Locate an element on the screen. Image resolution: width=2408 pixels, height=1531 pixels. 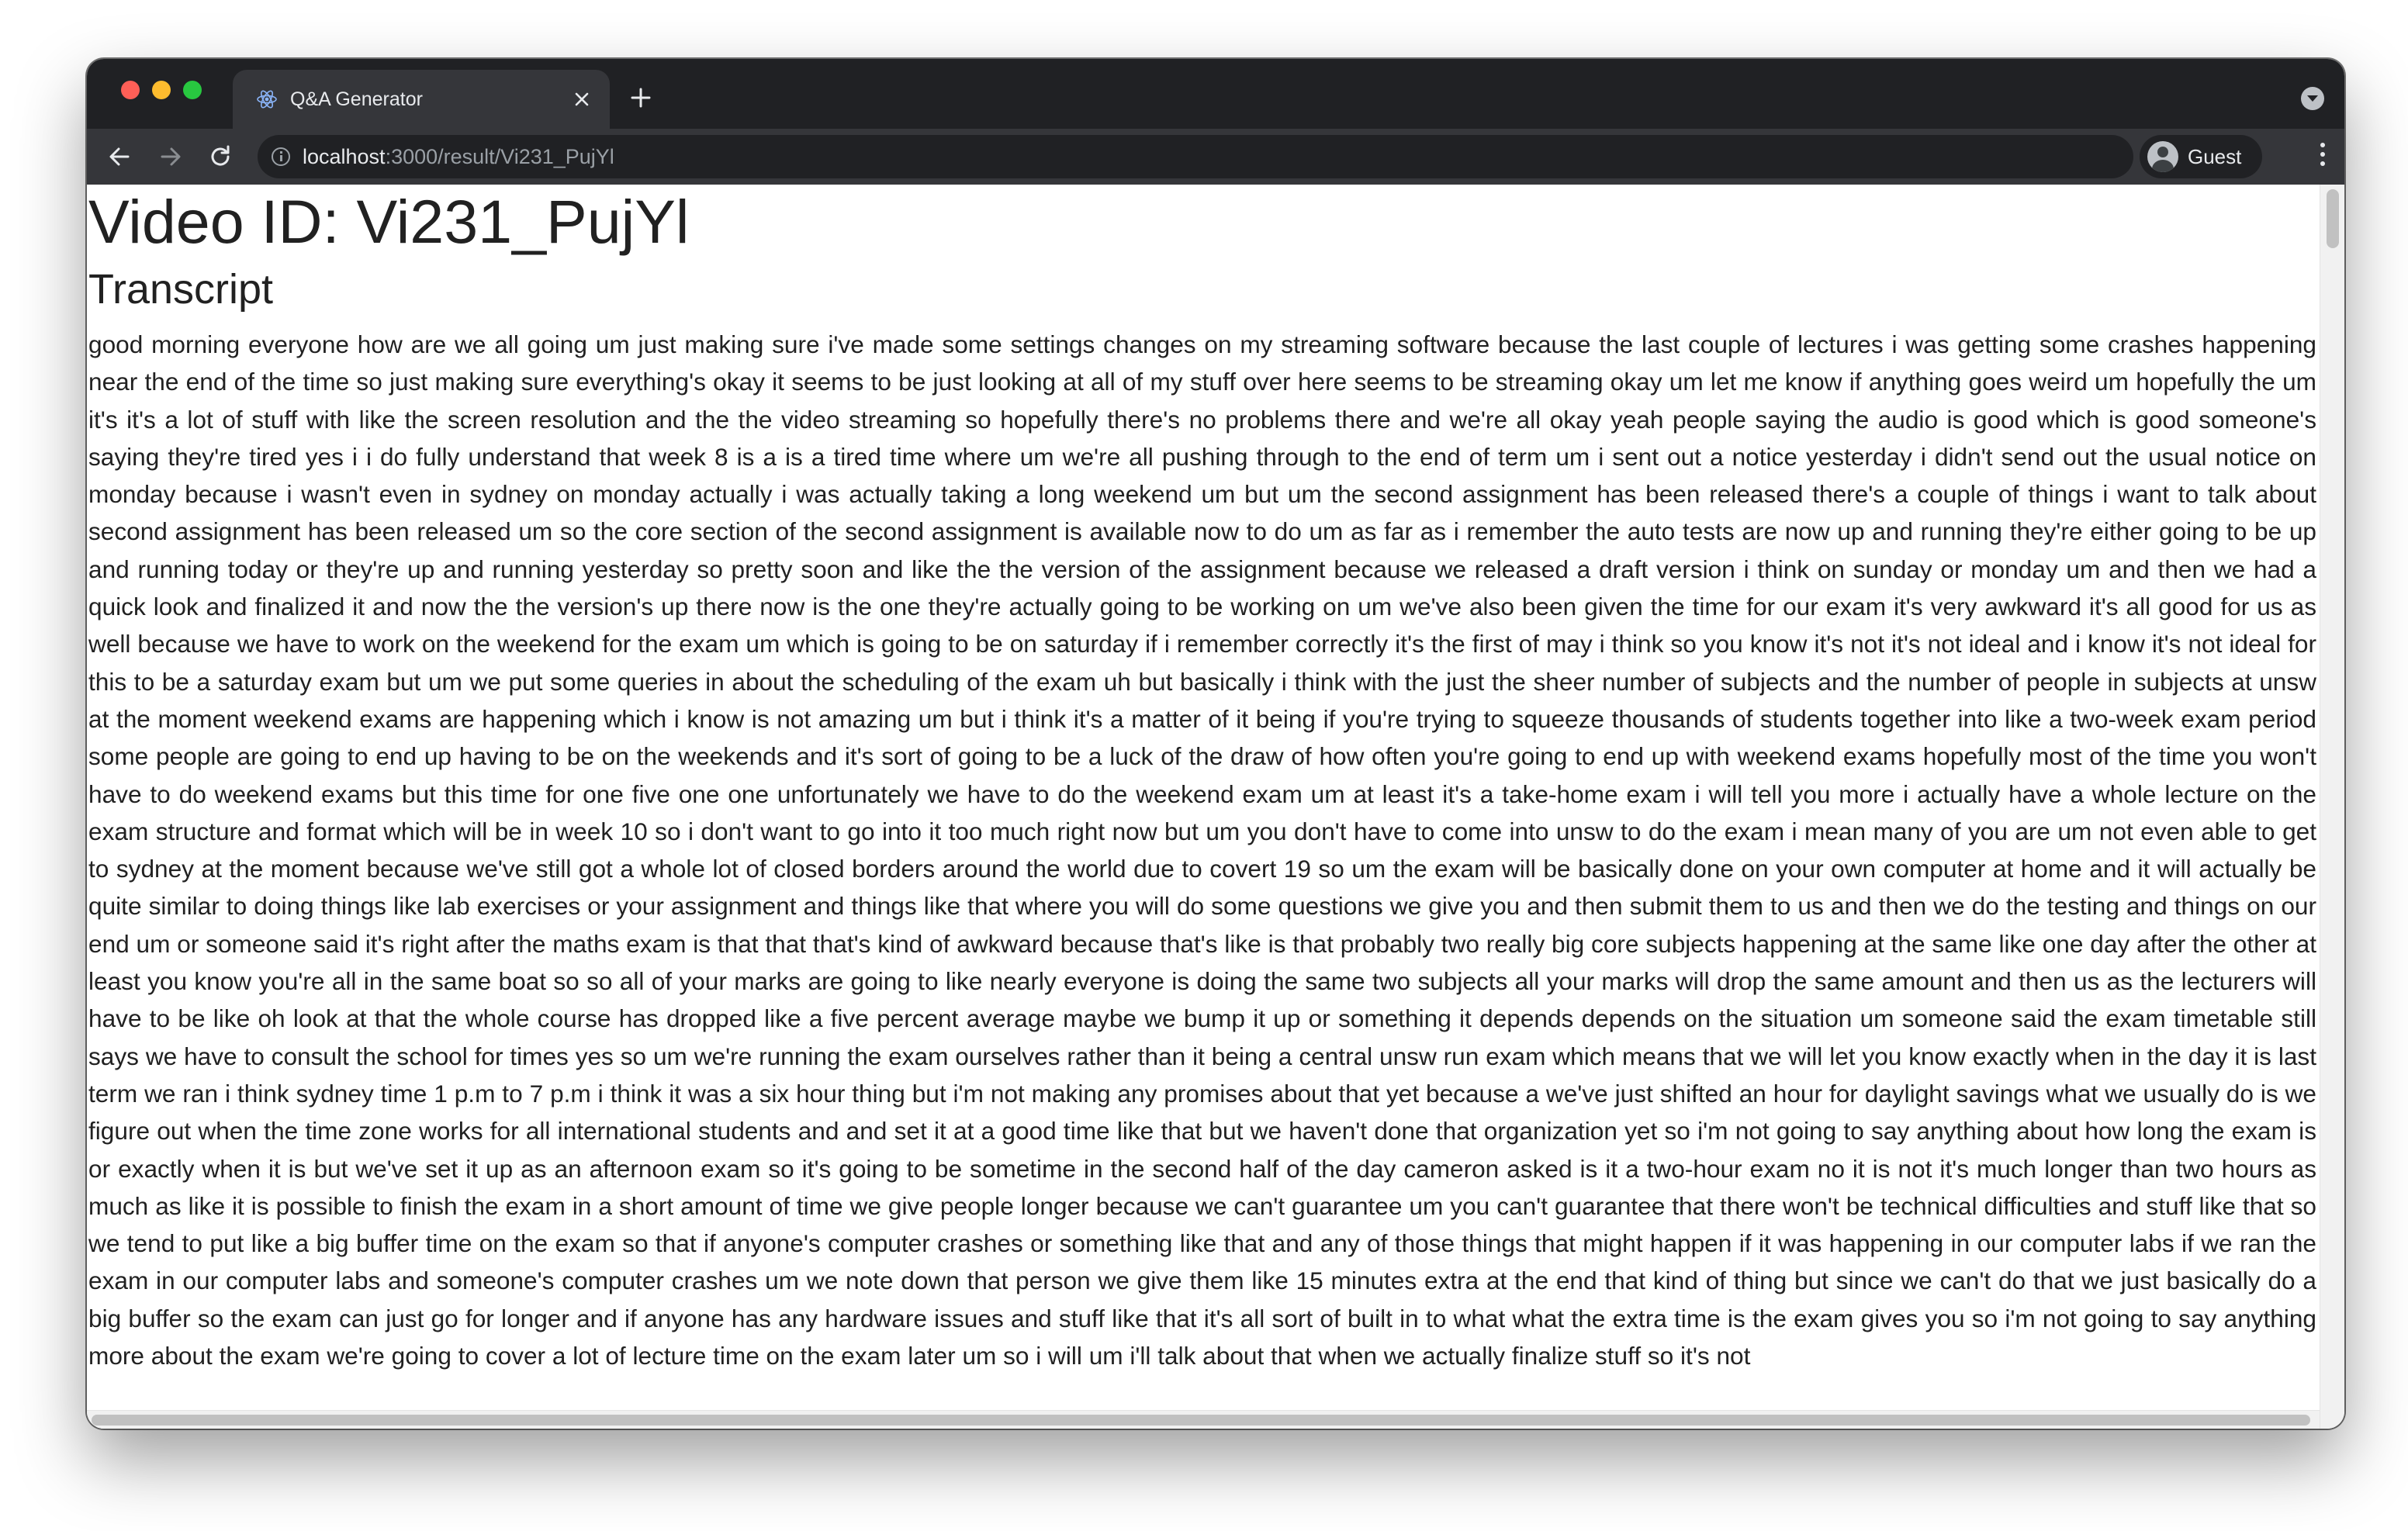
horizontal-scrollbar is located at coordinates (1203, 1419).